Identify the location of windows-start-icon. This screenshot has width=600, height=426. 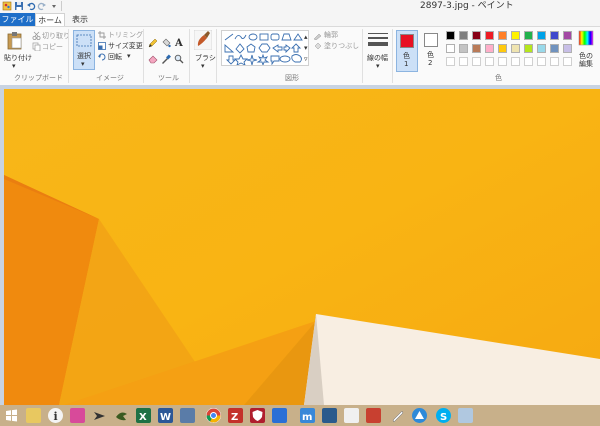
(11, 415).